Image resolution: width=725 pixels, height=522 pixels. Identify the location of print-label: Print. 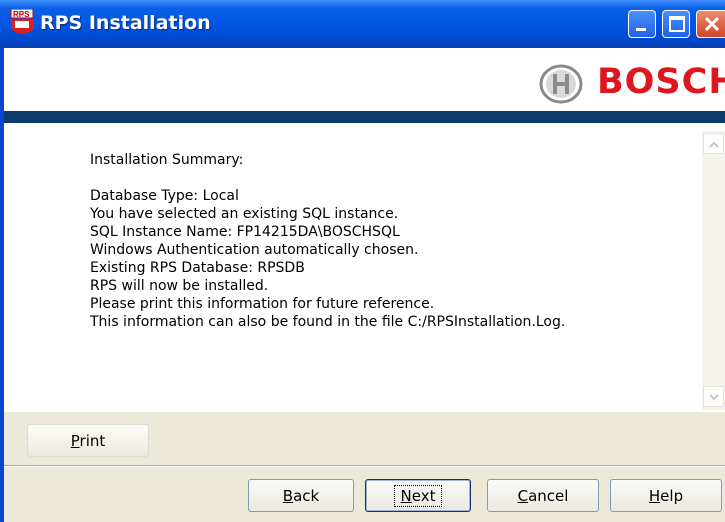
(88, 440).